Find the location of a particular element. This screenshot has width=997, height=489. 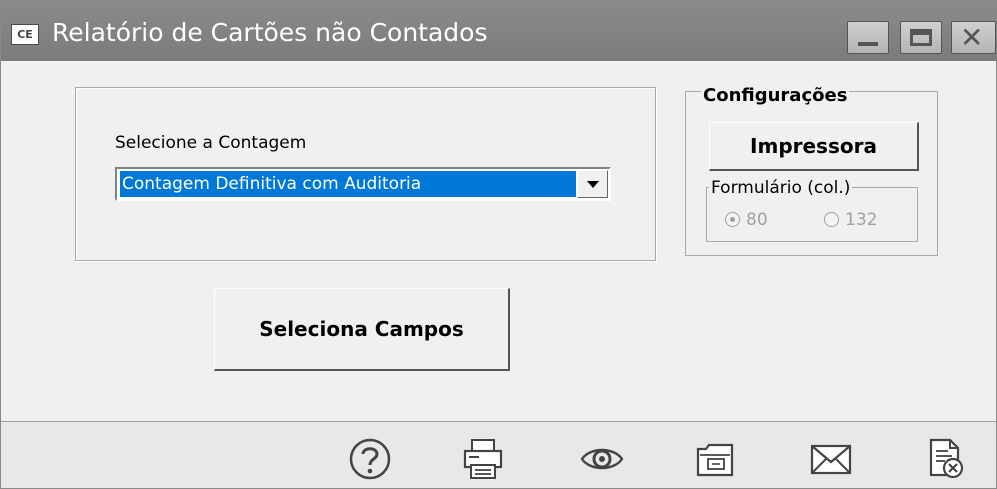

contagem-select: Contagem Definitiva com Auditoria is located at coordinates (363, 184).